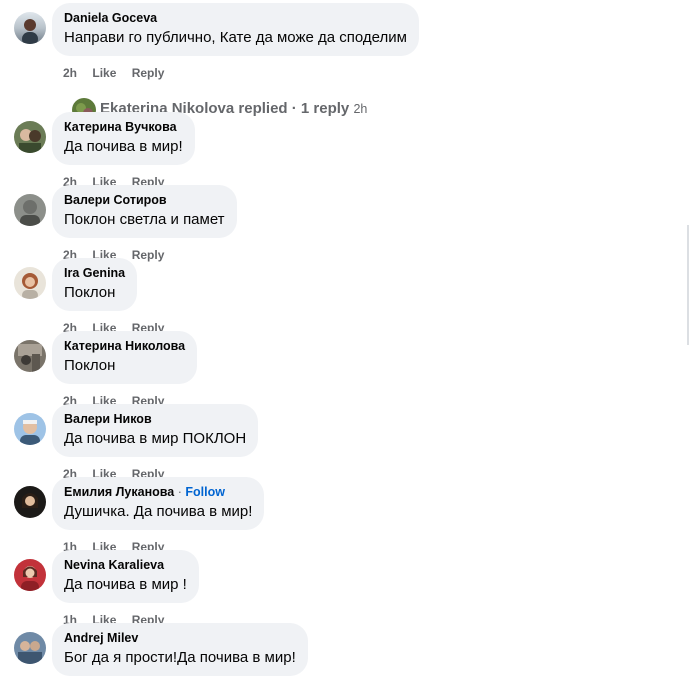 The image size is (691, 676). I want to click on comment-author: Емилия Луканова, so click(119, 492).